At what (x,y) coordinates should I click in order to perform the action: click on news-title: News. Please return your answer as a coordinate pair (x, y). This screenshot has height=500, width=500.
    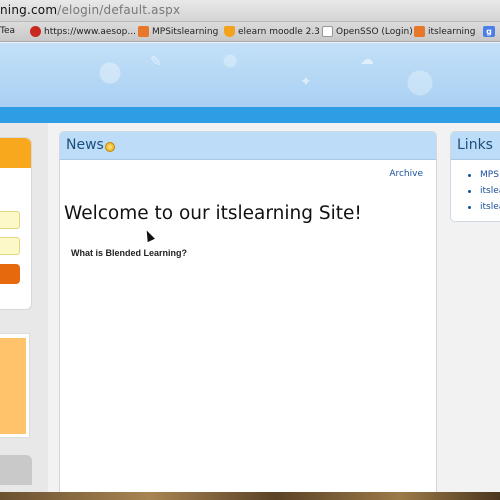
    Looking at the image, I should click on (85, 145).